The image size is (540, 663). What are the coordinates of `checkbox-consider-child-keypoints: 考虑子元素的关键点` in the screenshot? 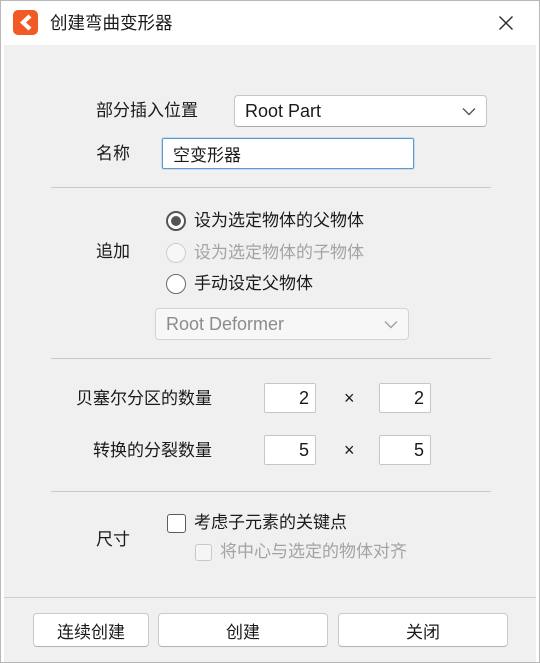 It's located at (257, 523).